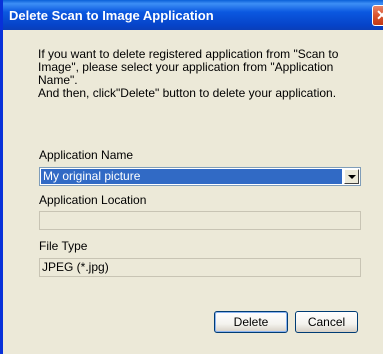 The image size is (383, 354). I want to click on application-name-dropdown: My original picture, so click(200, 176).